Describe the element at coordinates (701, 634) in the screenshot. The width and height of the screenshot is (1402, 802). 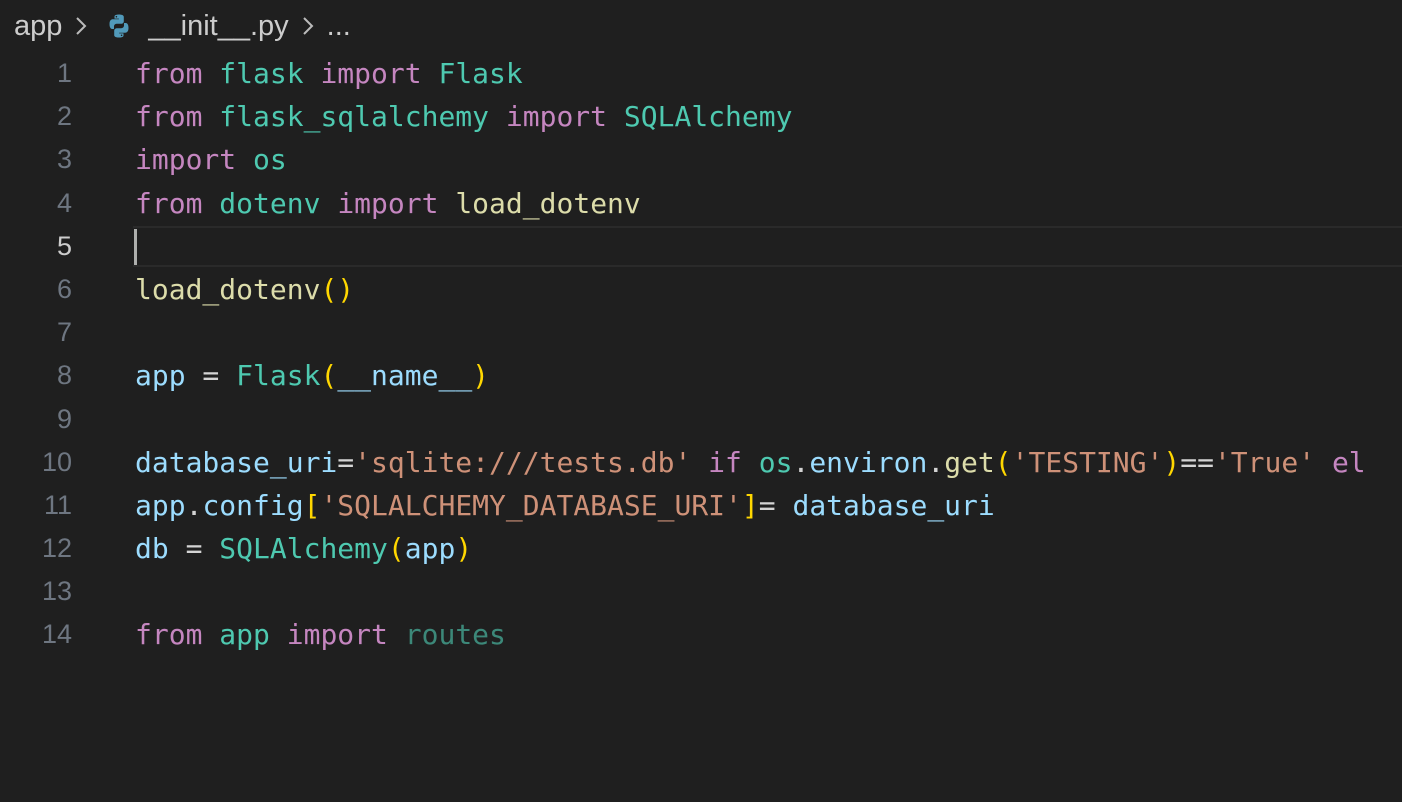
I see `code-line: 14 from app import routes` at that location.